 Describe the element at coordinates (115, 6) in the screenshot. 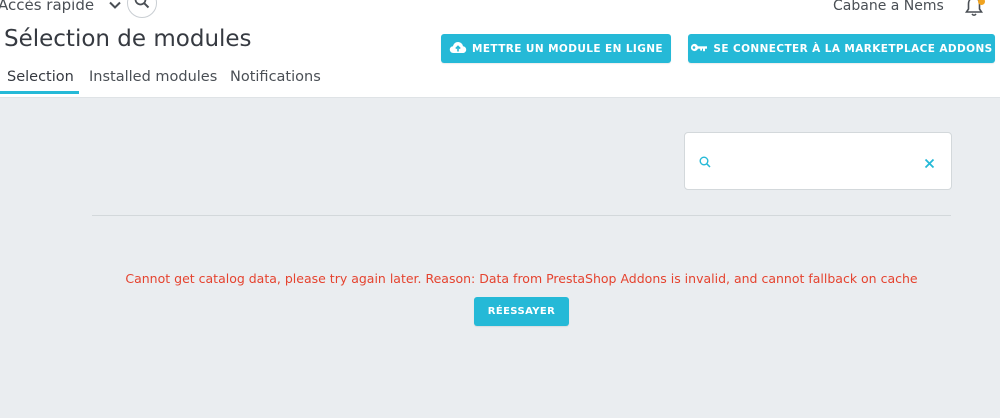

I see `chevron-down-icon` at that location.